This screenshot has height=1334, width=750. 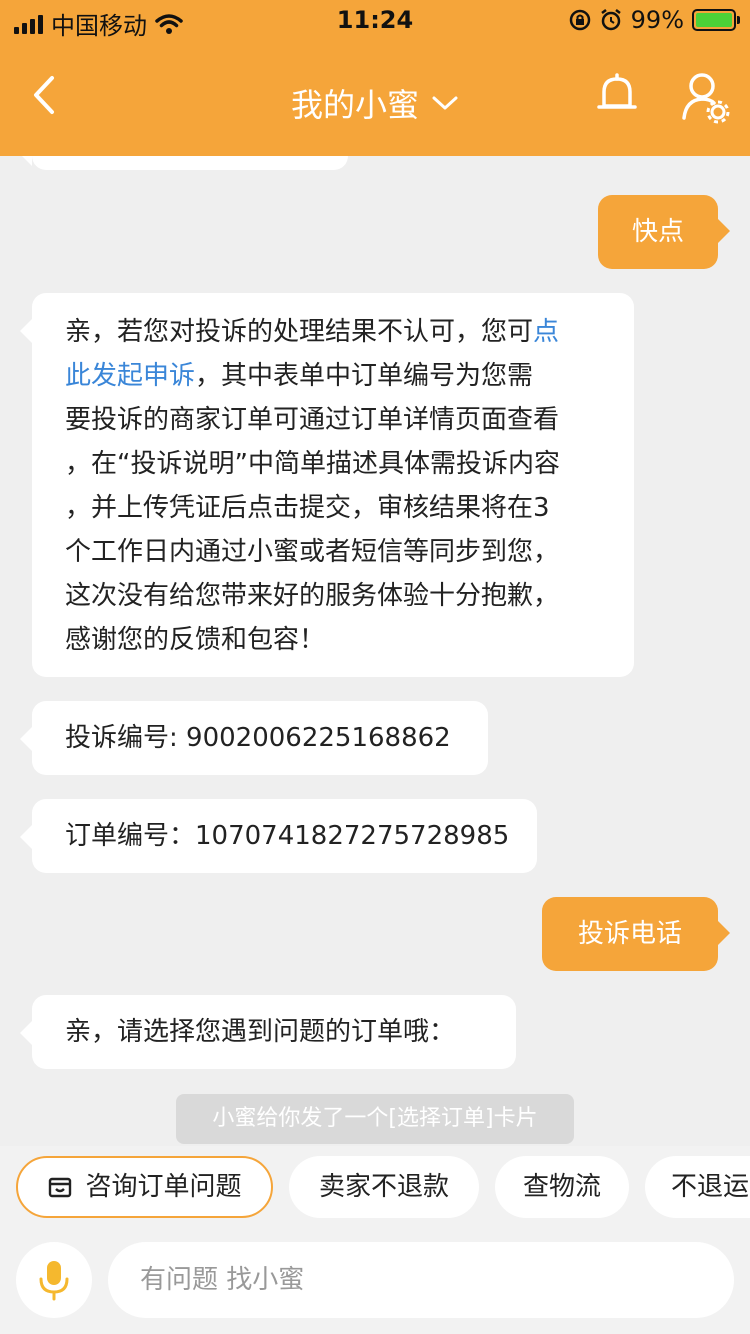 I want to click on message-line: ，在“投诉说明”中简单描述具体需投诉内容, so click(x=312, y=464).